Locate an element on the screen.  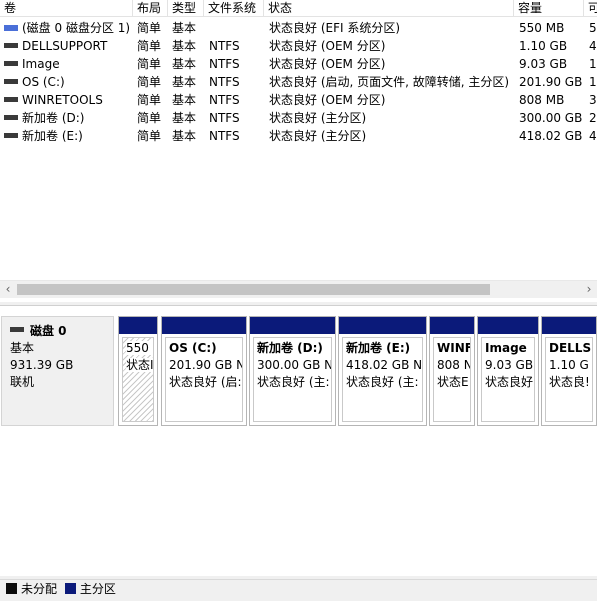
horizontal-scrollbar: ‹ › is located at coordinates (298, 289).